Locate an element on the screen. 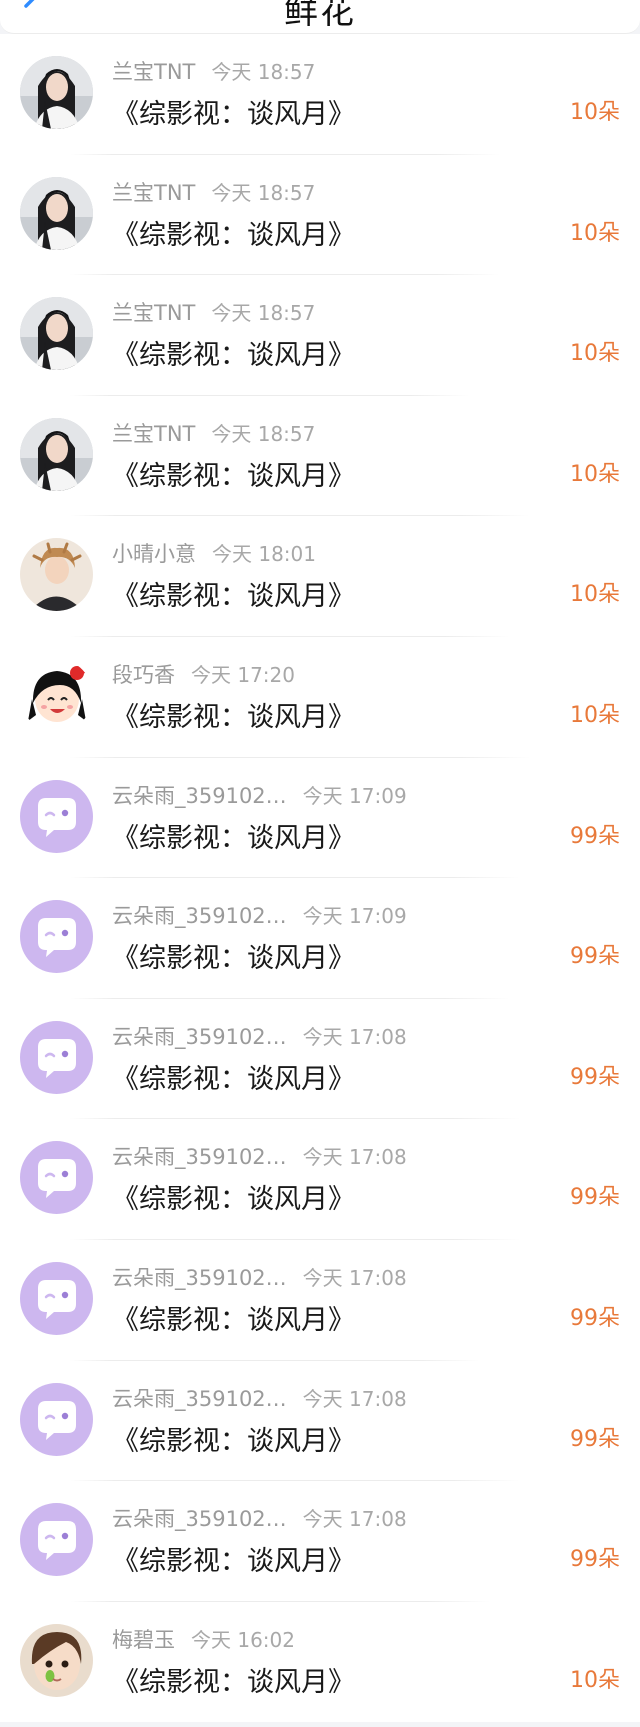 Image resolution: width=640 pixels, height=1727 pixels. flower-record-row: 小晴小意 今天 18:01 《综影视：谈风月》 10朵 is located at coordinates (320, 576).